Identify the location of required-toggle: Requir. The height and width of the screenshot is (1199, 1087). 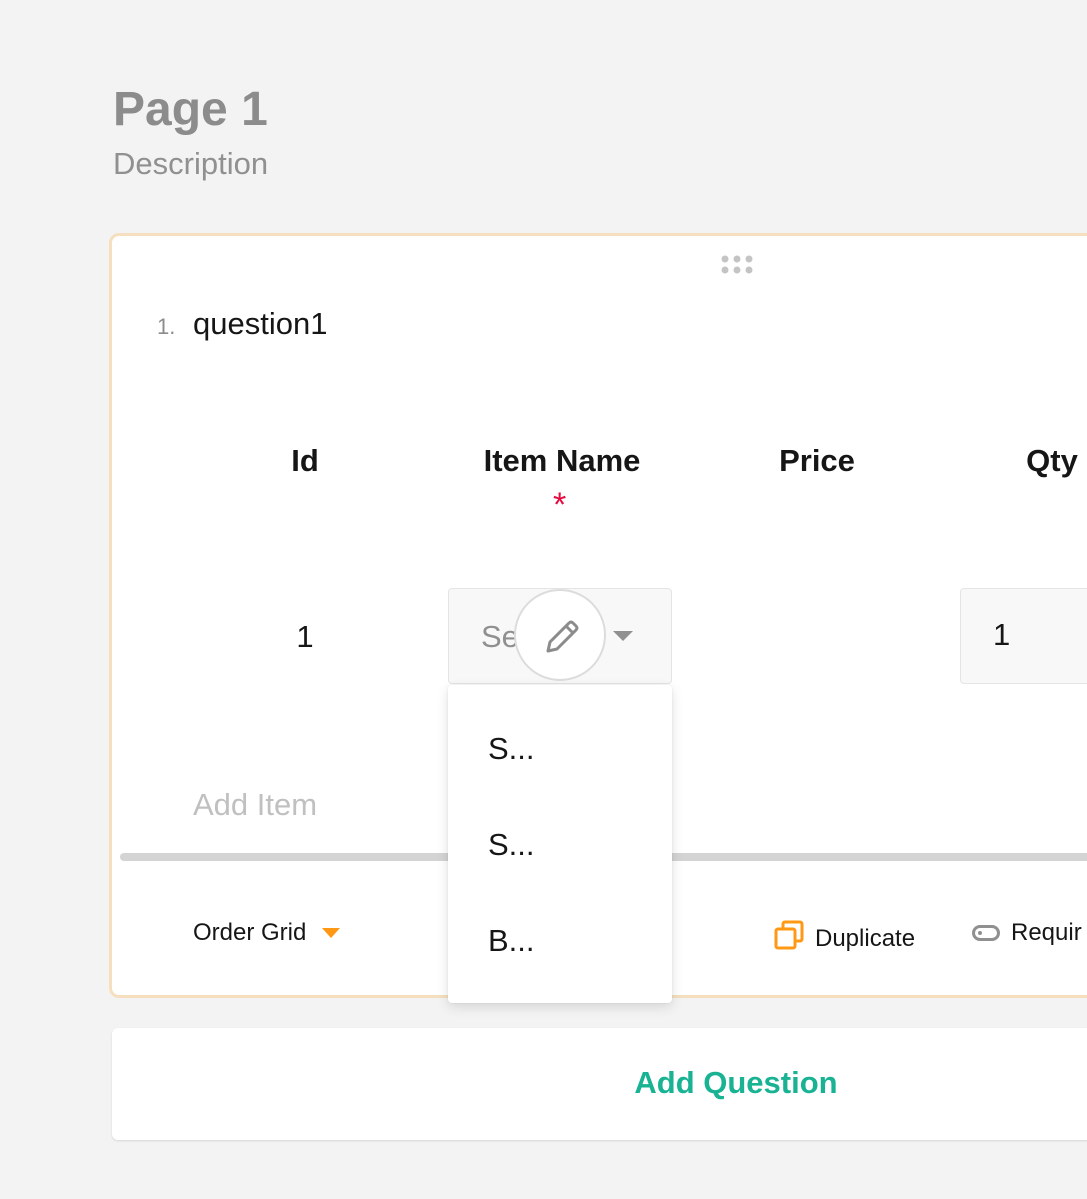
(1027, 933).